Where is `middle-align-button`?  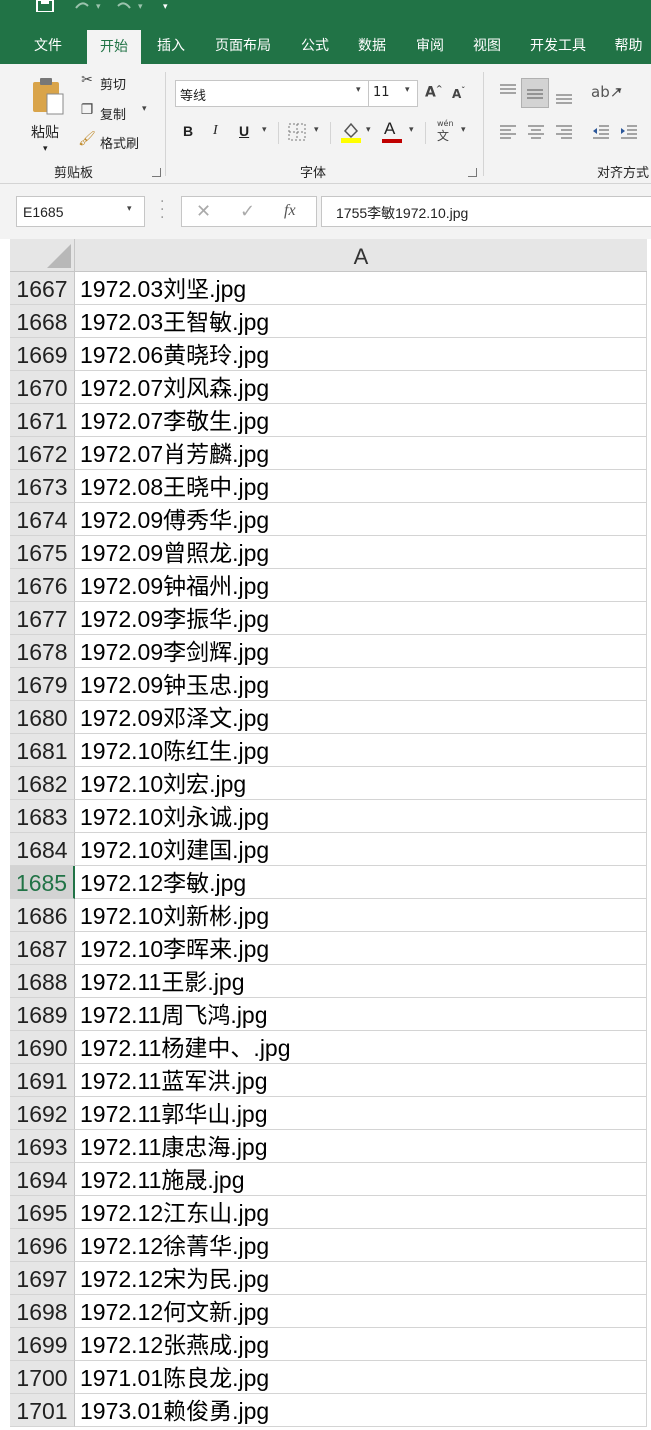
middle-align-button is located at coordinates (535, 93).